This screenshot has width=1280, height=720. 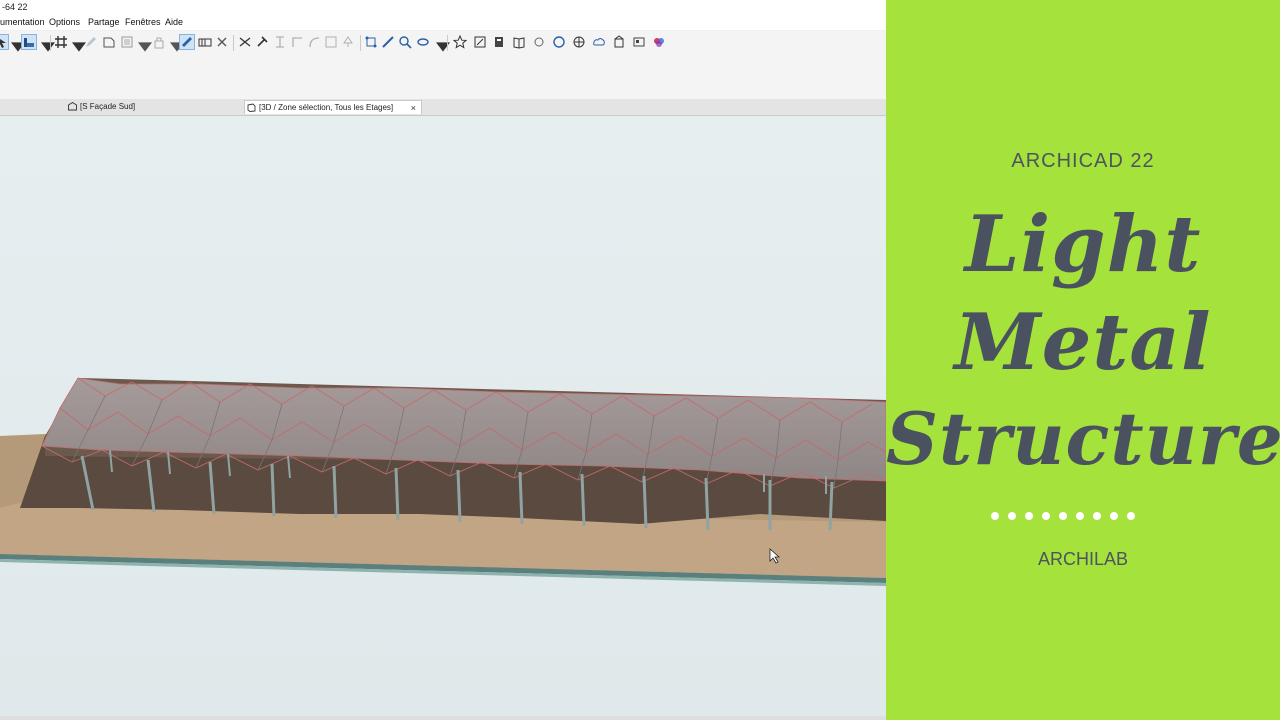 What do you see at coordinates (143, 22) in the screenshot?
I see `menu-fenetres: Fenêtres` at bounding box center [143, 22].